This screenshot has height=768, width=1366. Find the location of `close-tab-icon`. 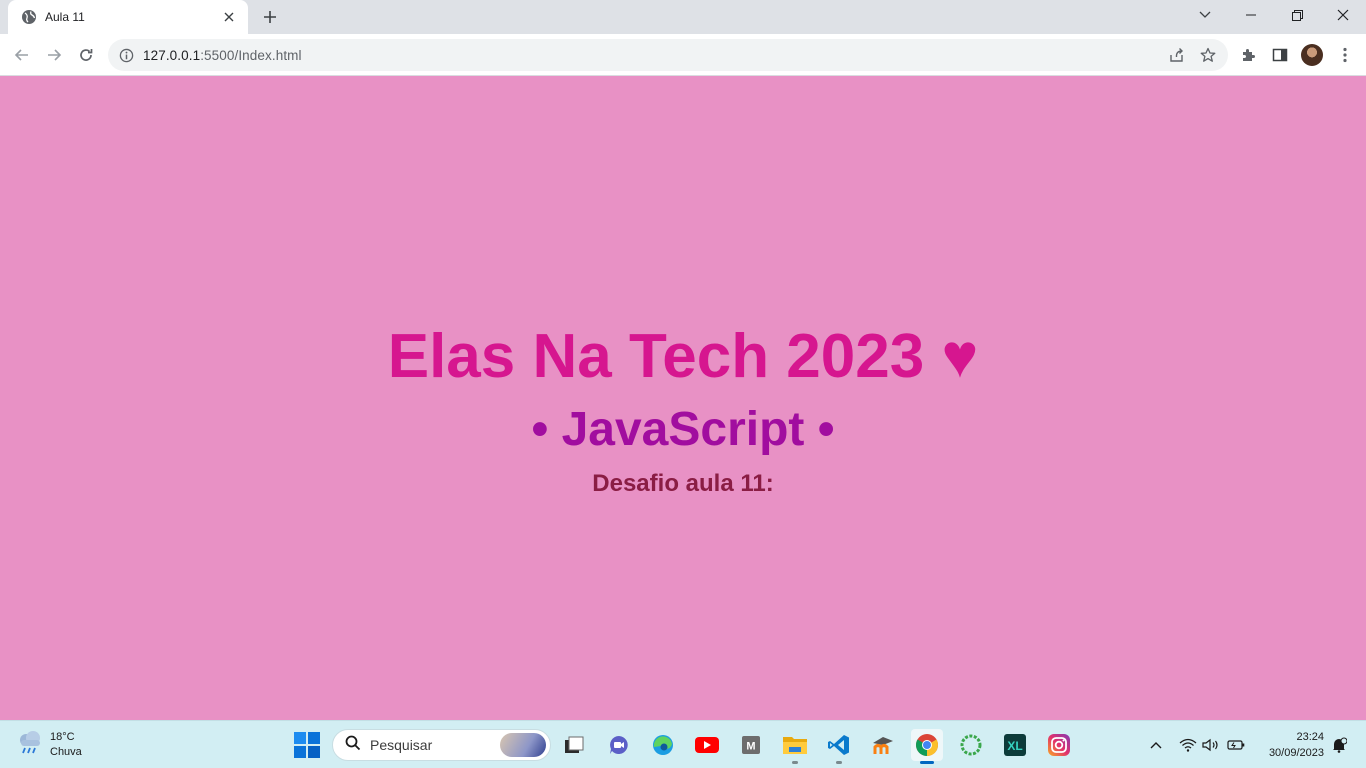

close-tab-icon is located at coordinates (229, 17).